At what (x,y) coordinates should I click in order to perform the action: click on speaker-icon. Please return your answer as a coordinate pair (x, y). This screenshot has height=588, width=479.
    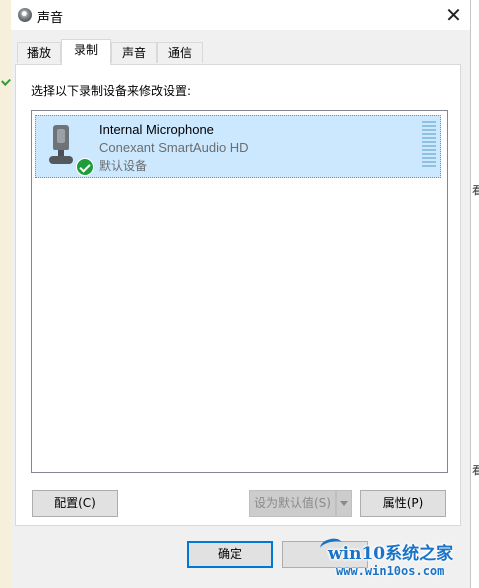
    Looking at the image, I should click on (25, 15).